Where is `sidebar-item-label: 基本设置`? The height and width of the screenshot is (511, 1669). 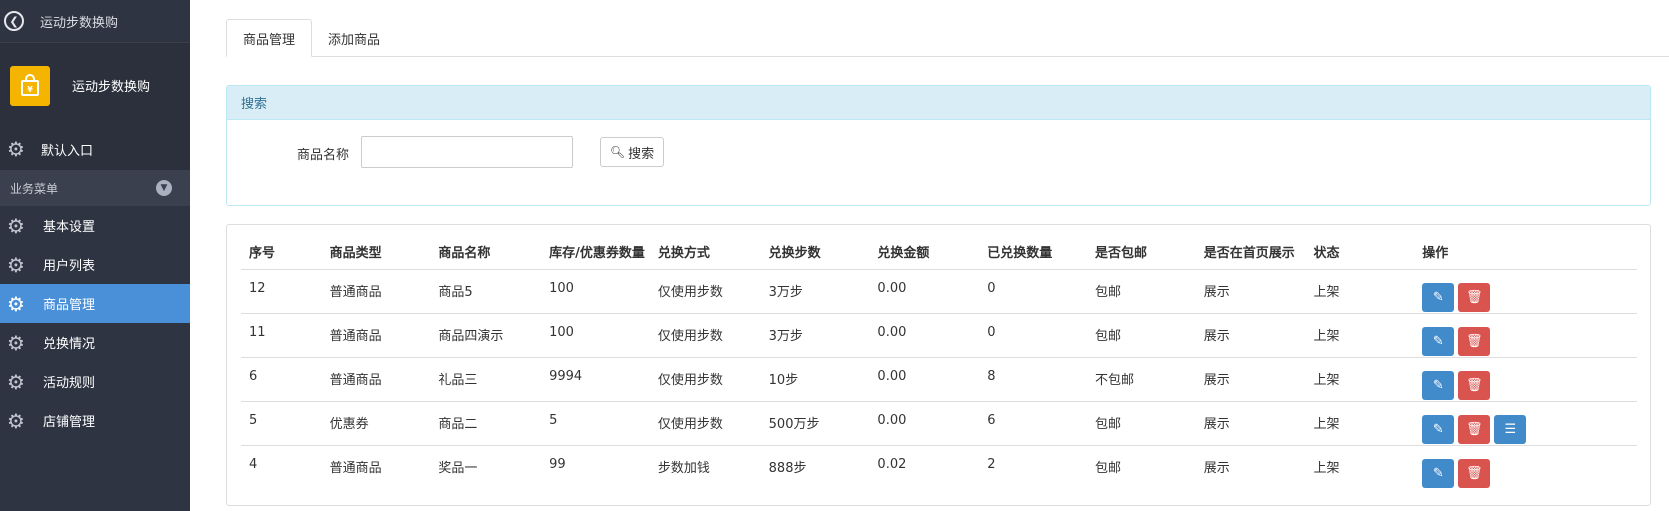
sidebar-item-label: 基本设置 is located at coordinates (69, 227).